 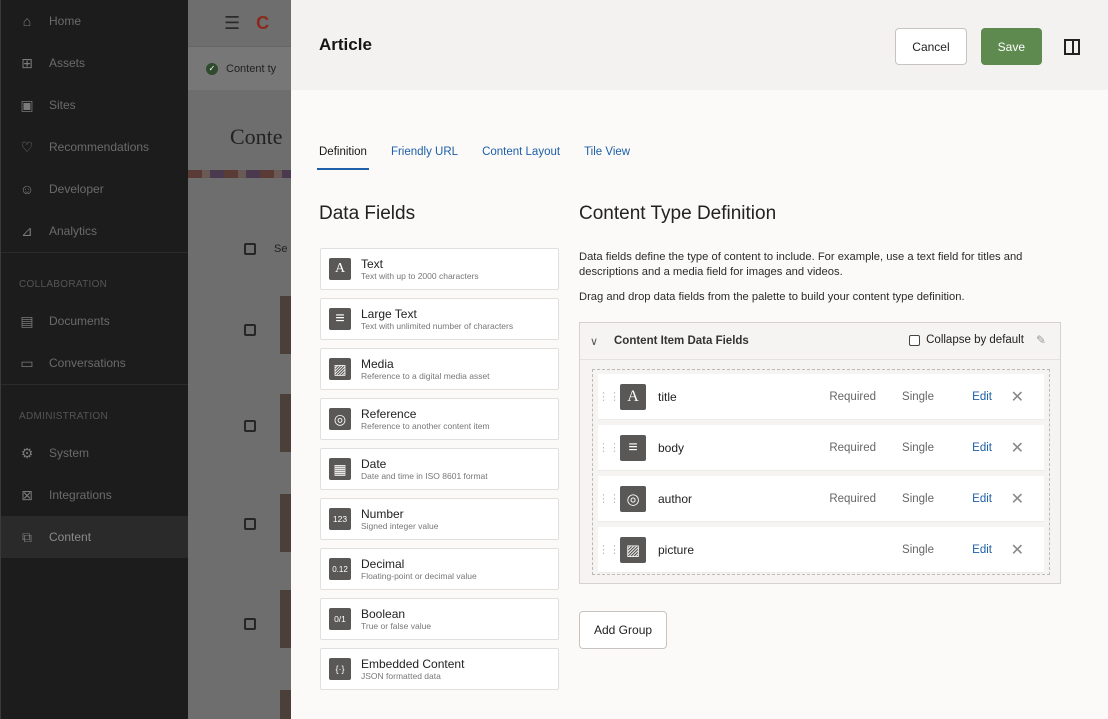 I want to click on field-row-author: ⋮⋮ ◎ author Required Single Edit ✕, so click(x=821, y=499).